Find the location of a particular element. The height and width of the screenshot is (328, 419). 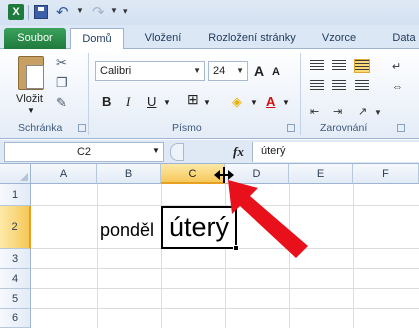

merge-center-icon: ⇔ is located at coordinates (397, 87).